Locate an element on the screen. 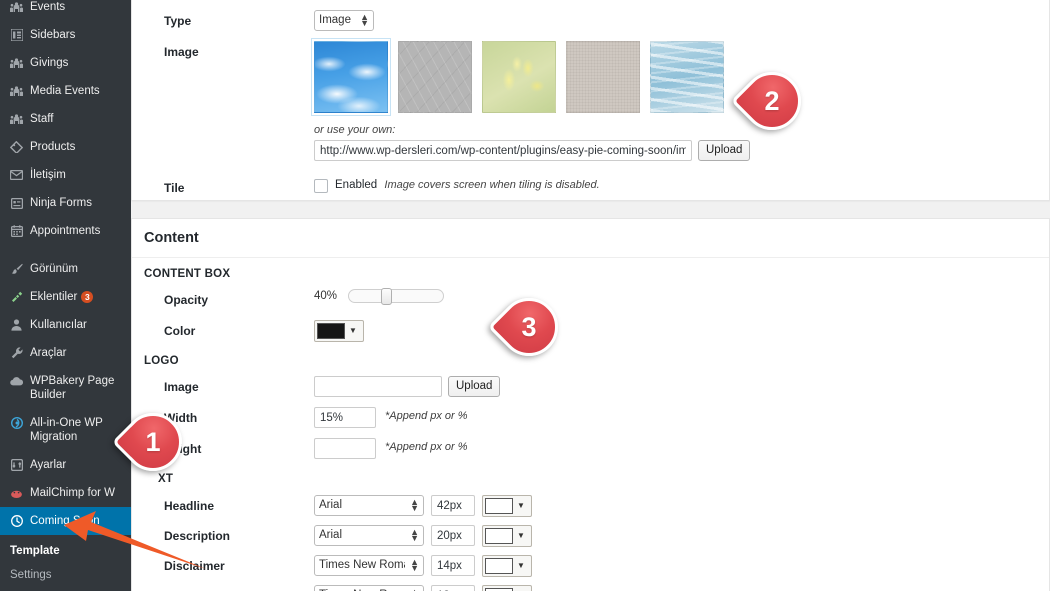 This screenshot has height=591, width=1050. mailchimp-icon is located at coordinates (16, 493).